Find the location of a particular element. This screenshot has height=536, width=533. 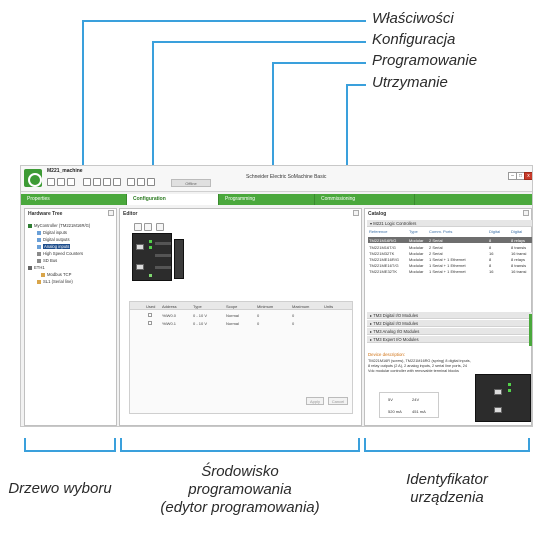

tab-configuration: Configuration is located at coordinates (173, 199).